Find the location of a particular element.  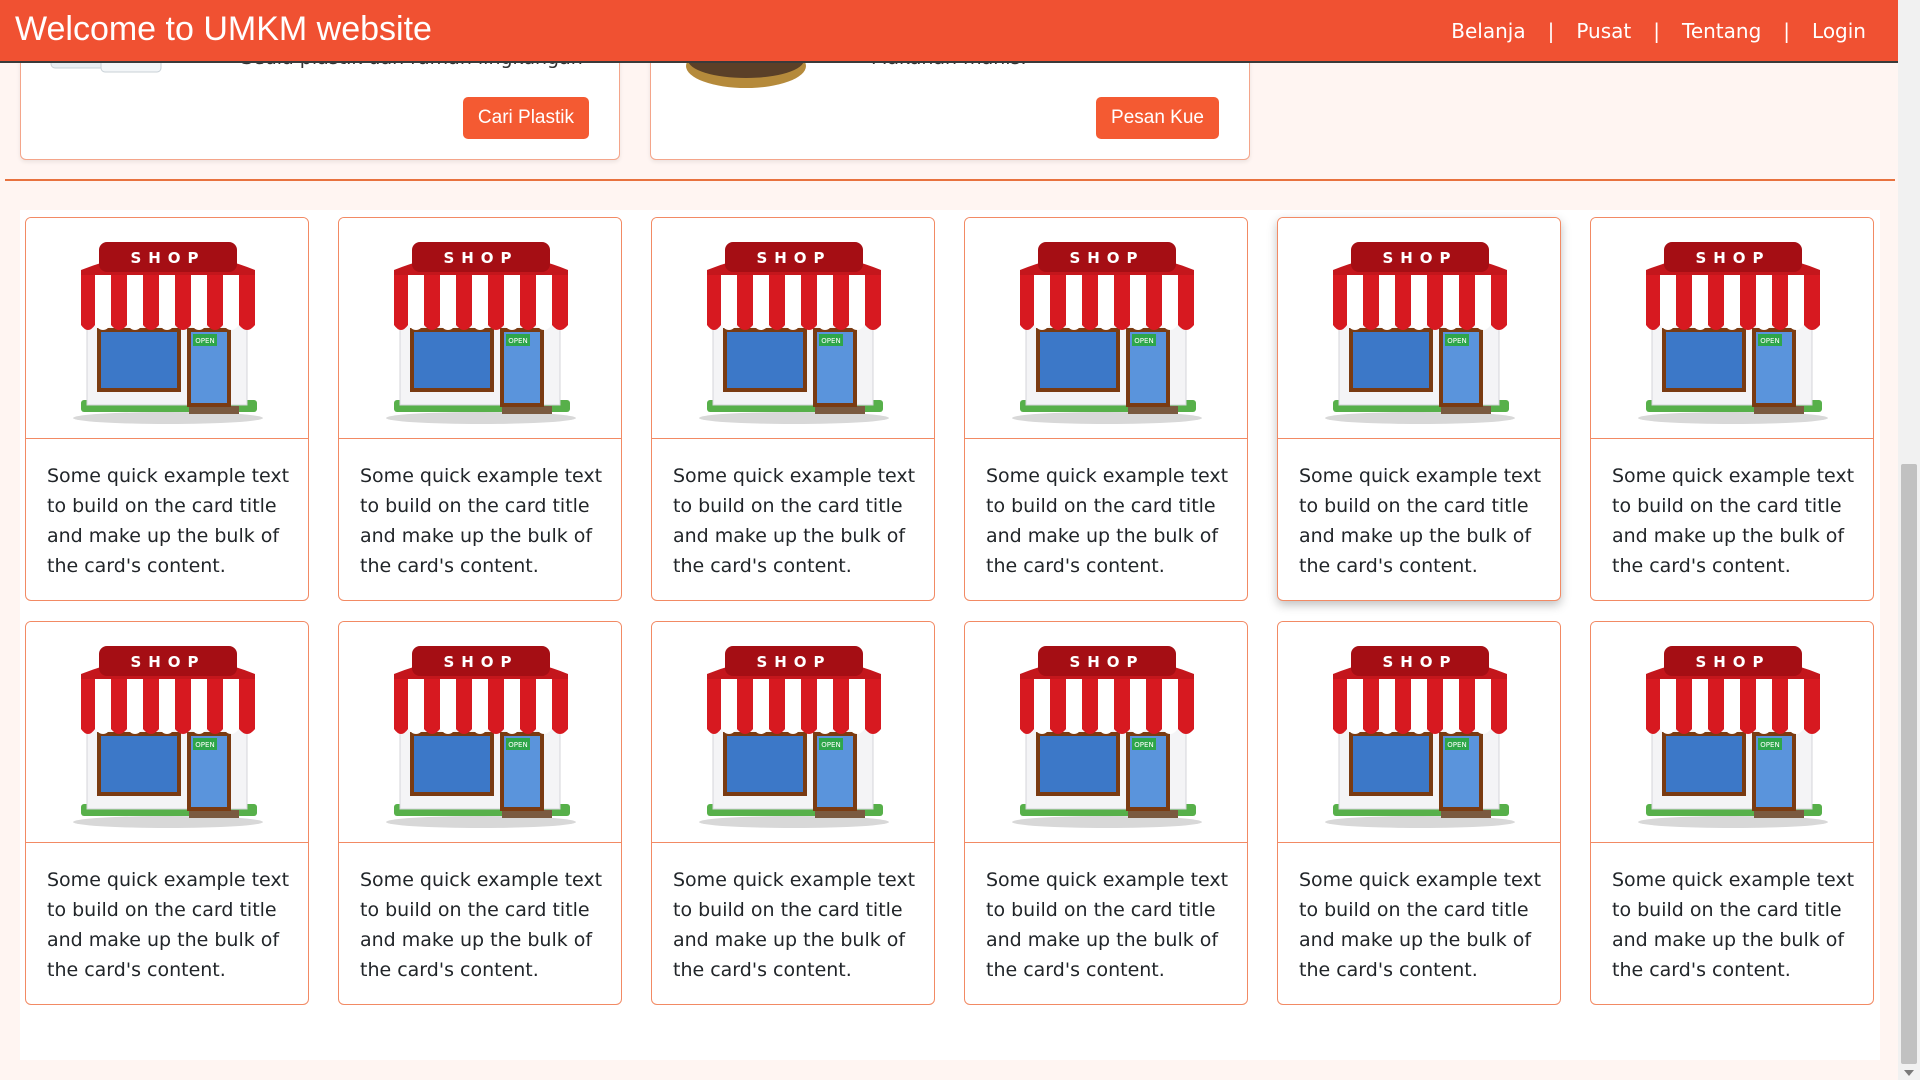

vertical-scrollbar is located at coordinates (1909, 540).